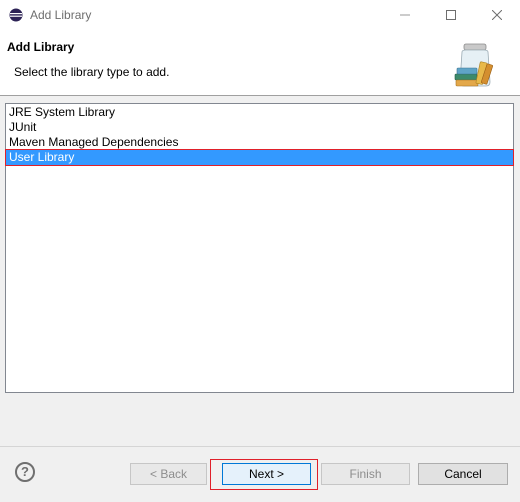 The image size is (520, 502). I want to click on window-title: Add Library, so click(61, 15).